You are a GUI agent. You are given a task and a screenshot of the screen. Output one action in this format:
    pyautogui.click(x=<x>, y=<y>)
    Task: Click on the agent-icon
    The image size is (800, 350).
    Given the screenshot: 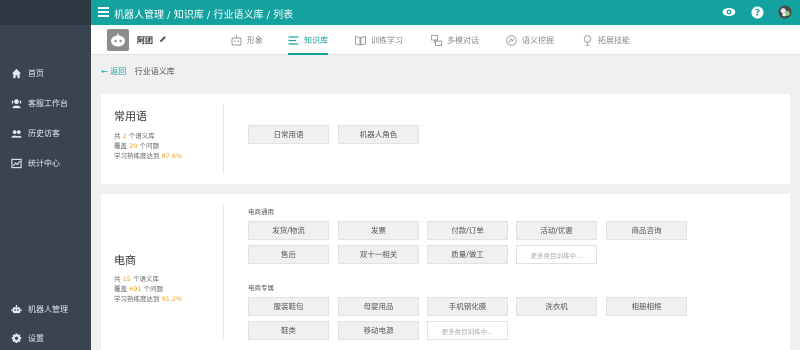 What is the action you would take?
    pyautogui.click(x=16, y=103)
    